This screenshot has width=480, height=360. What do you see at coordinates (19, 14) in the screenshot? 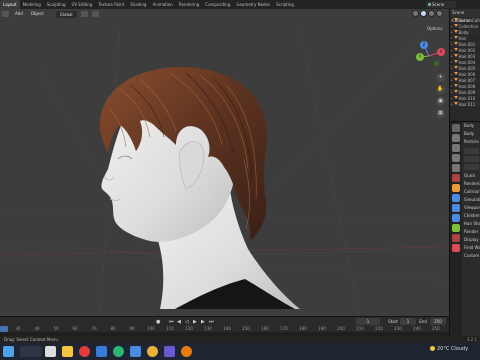
I see `add-menu: Add` at bounding box center [19, 14].